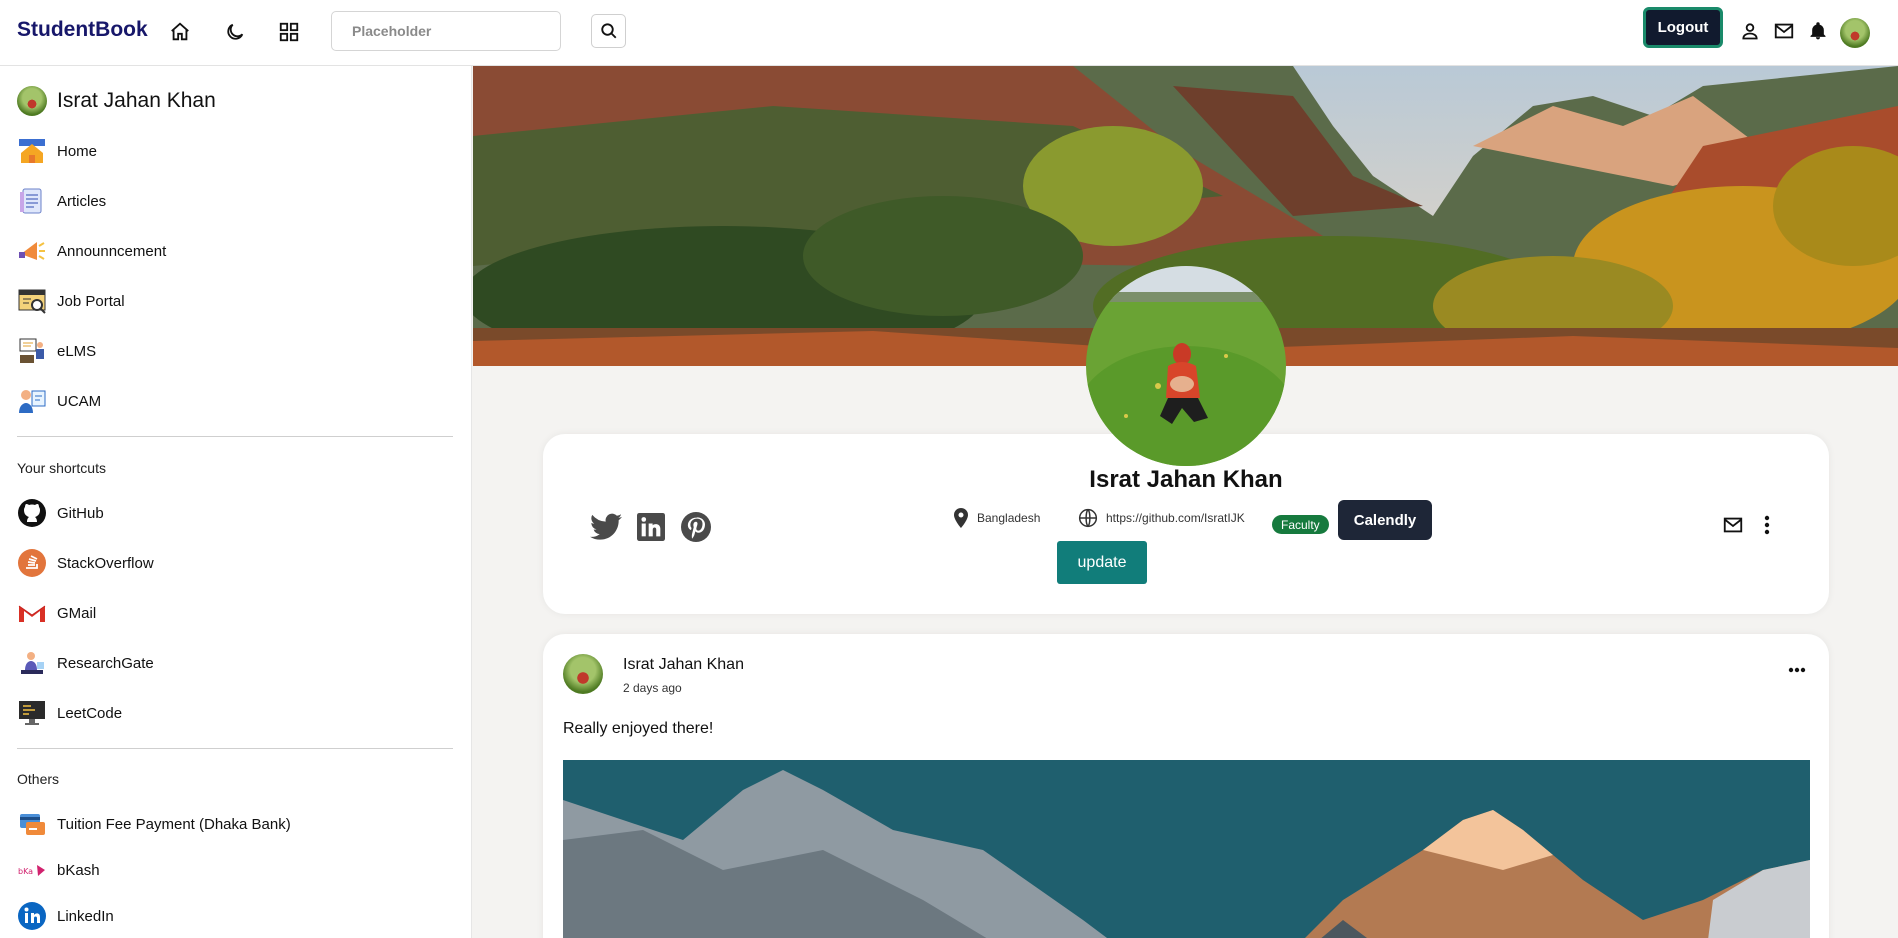  I want to click on sidebar-item-stackoverflow: StackOverflow, so click(85, 563).